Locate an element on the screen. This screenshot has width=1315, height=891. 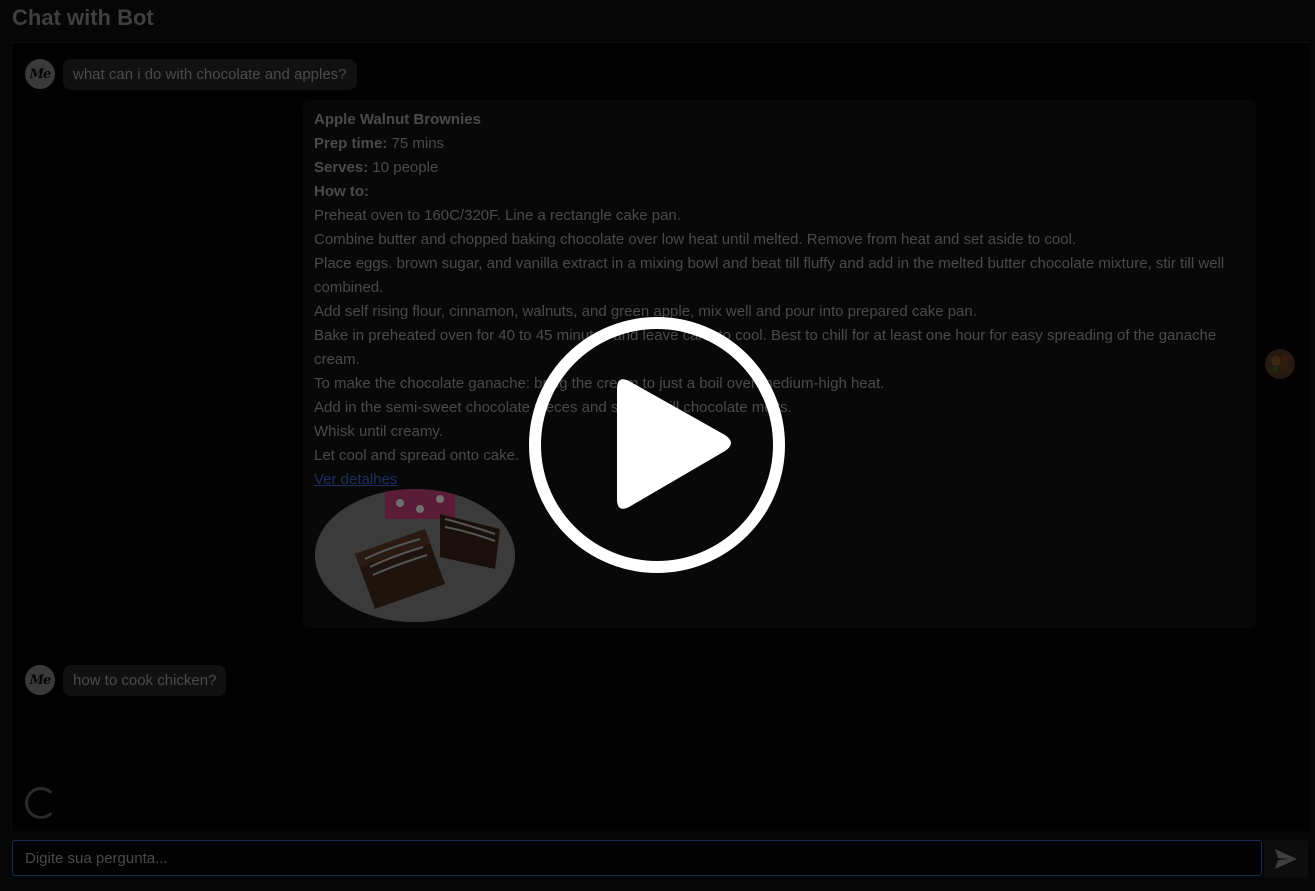
message-input-row is located at coordinates (660, 859).